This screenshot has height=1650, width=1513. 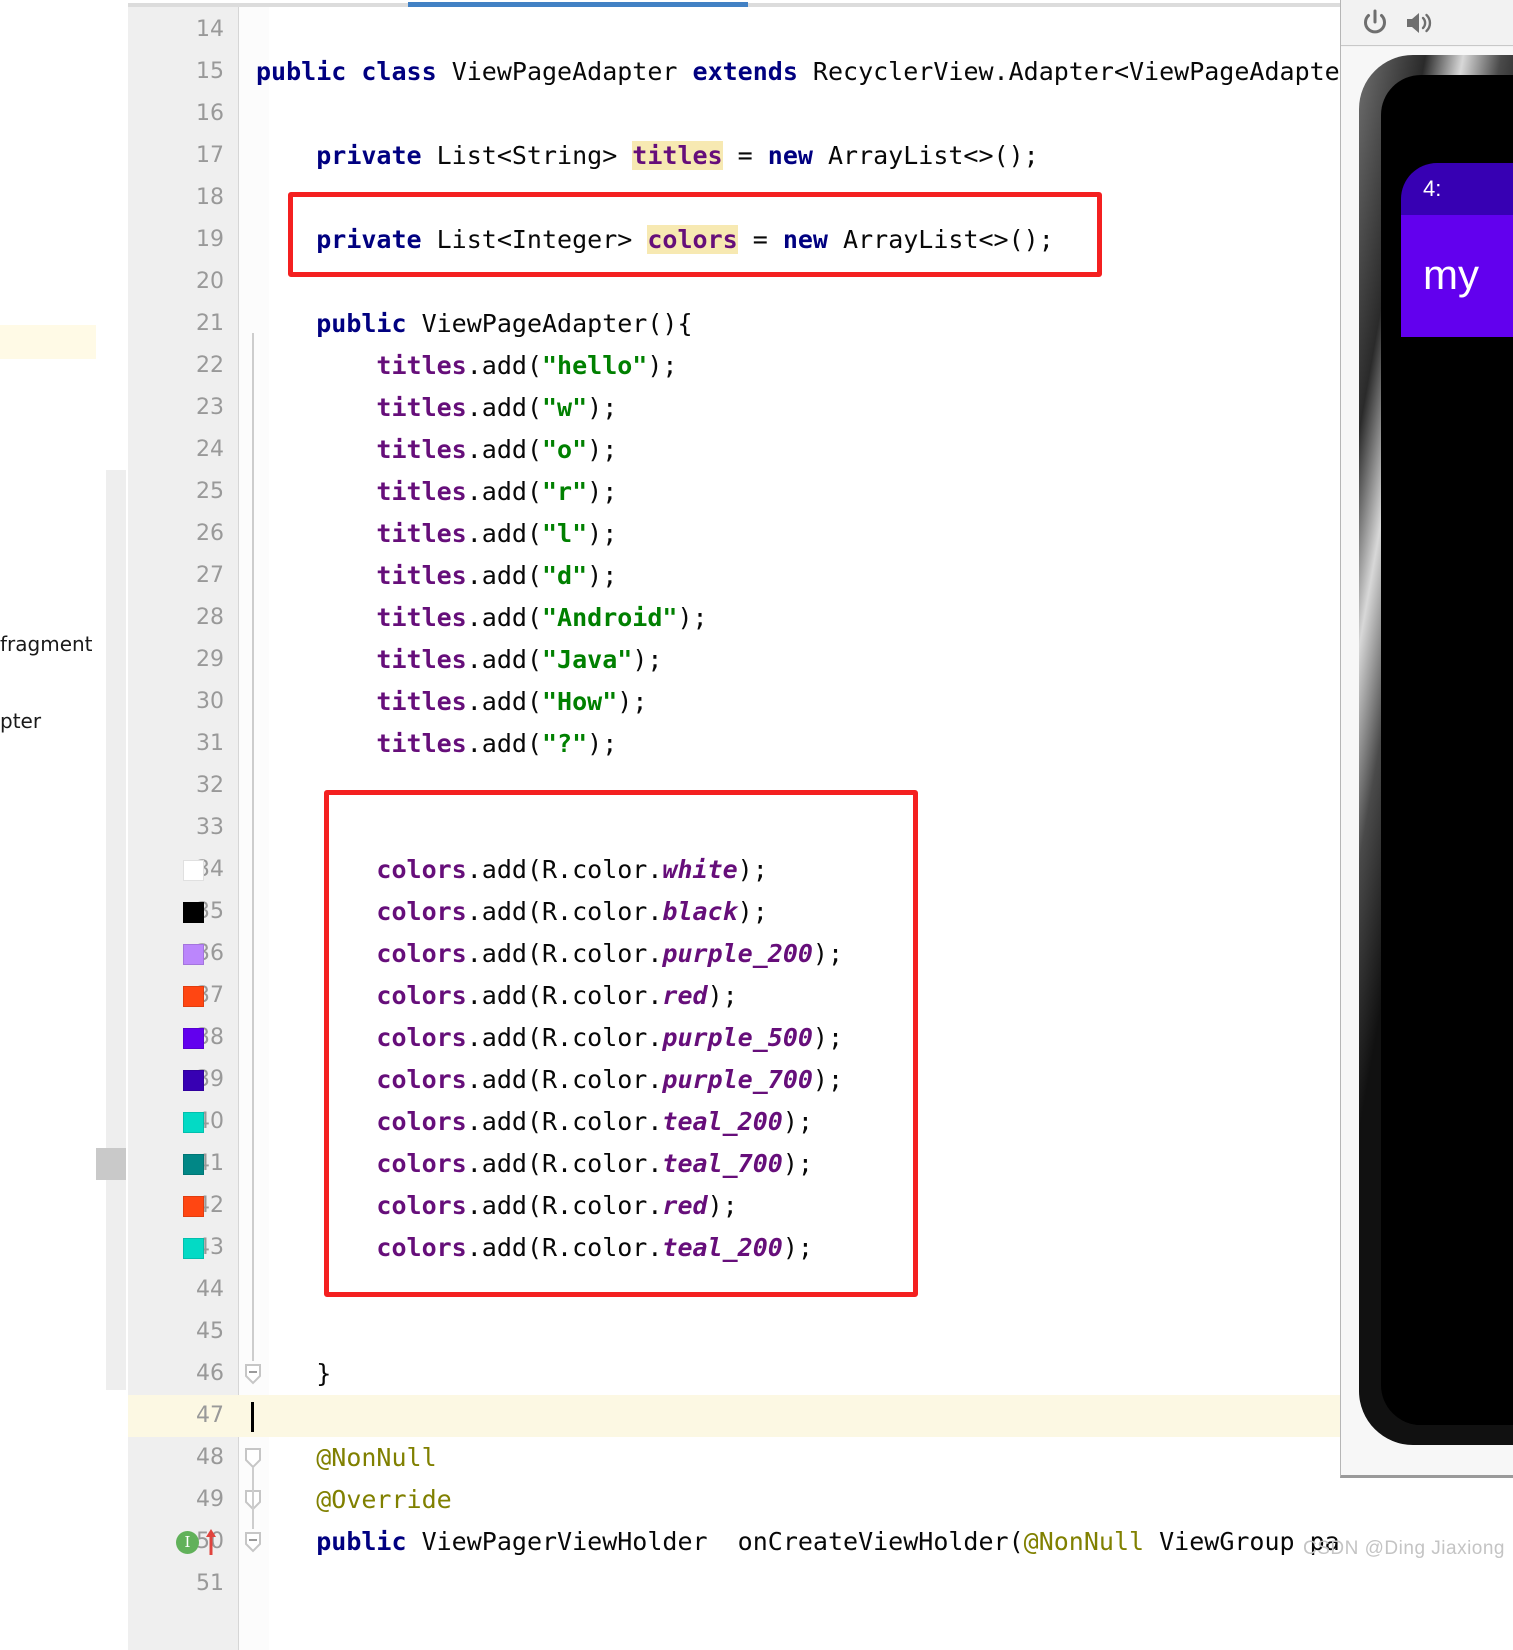 What do you see at coordinates (734, 198) in the screenshot?
I see `code-line: 18` at bounding box center [734, 198].